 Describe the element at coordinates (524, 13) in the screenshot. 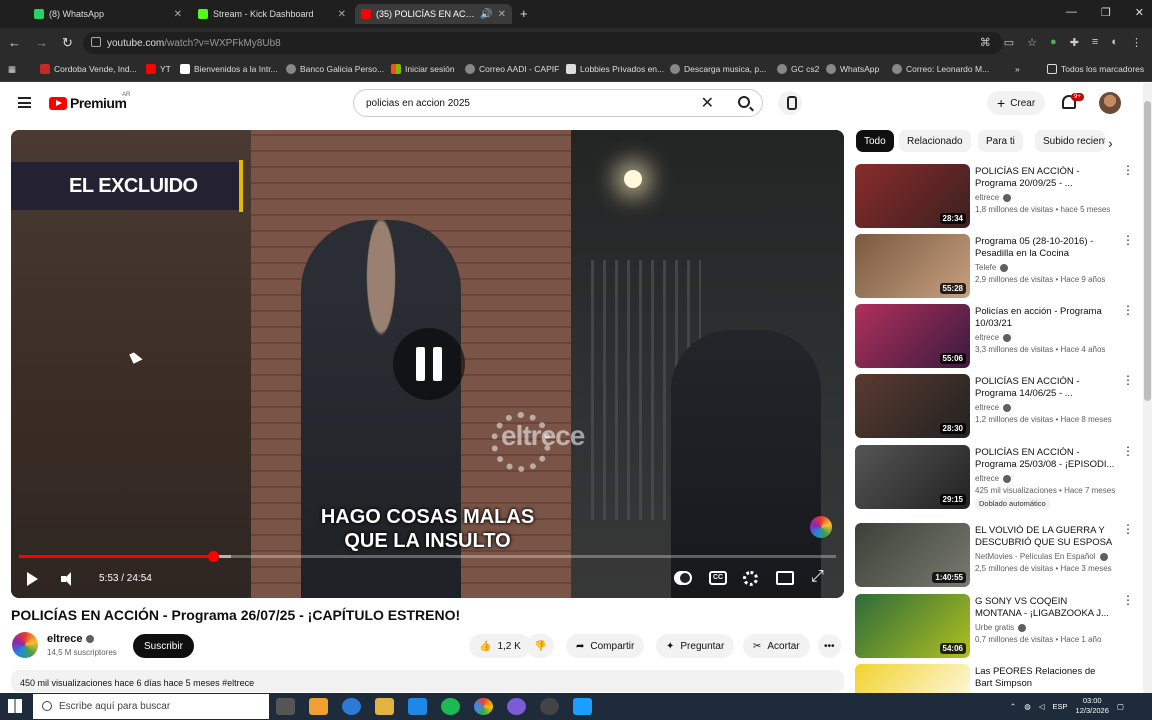

I see `new-tab-button: +` at that location.